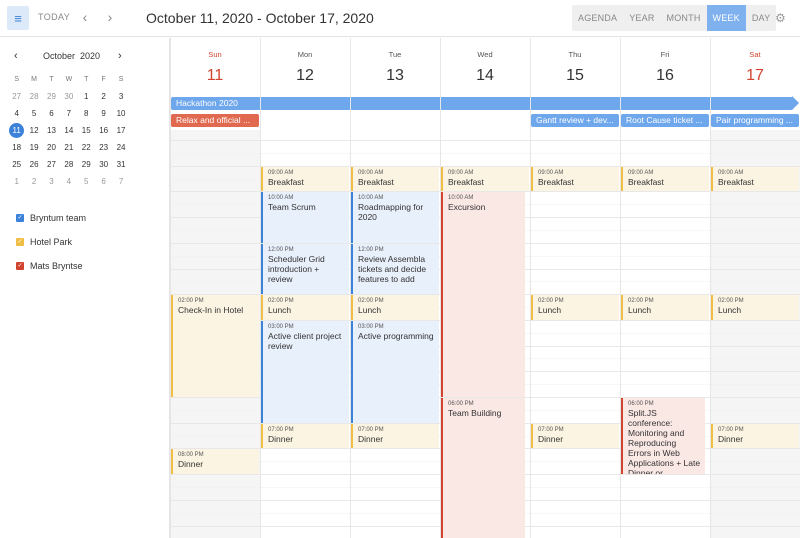 The image size is (800, 538). I want to click on day-header-sun: Sun 11, so click(215, 67).